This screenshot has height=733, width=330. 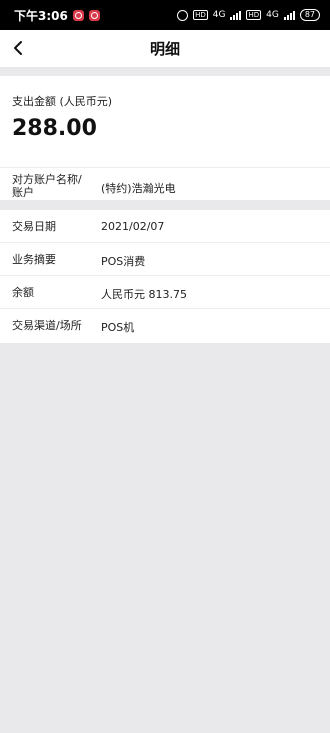 What do you see at coordinates (118, 327) in the screenshot?
I see `detail-value: POS机` at bounding box center [118, 327].